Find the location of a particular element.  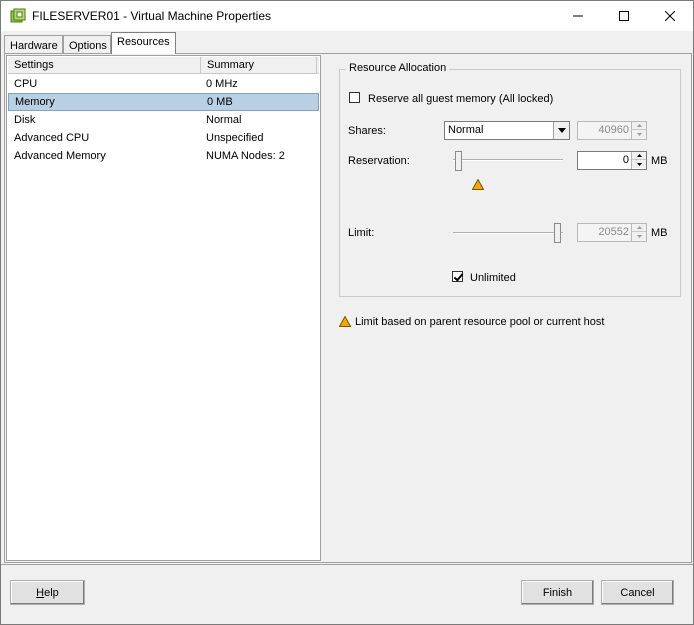

shares-label: Shares: is located at coordinates (367, 131).